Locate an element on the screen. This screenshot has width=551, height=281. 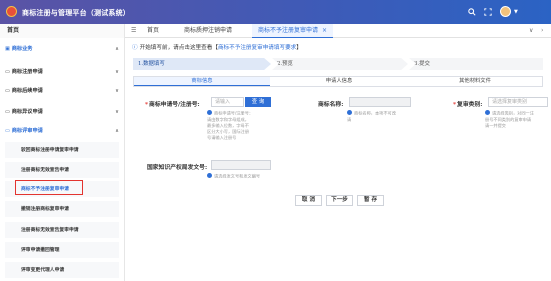
reg-no-tip-line: 最多输入位数，字母不 is located at coordinates (228, 125).